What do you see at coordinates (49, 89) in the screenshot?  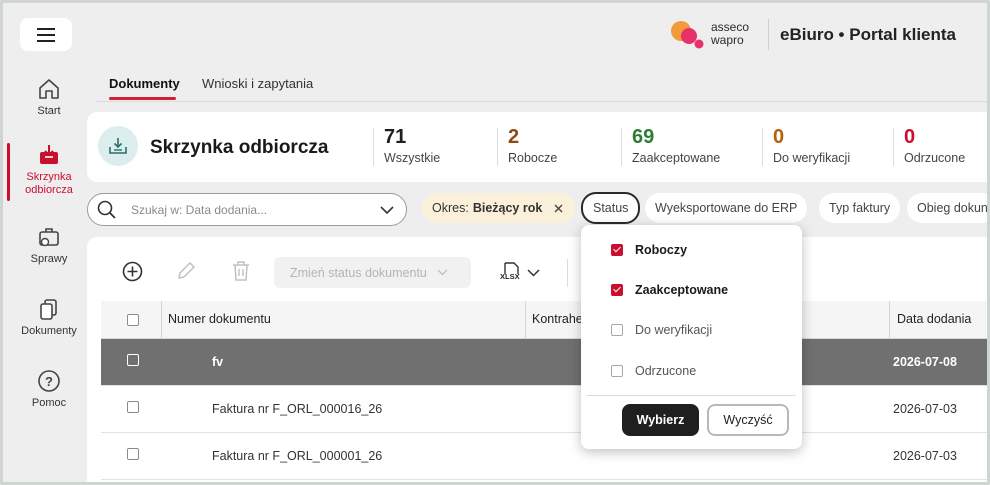 I see `home-icon` at bounding box center [49, 89].